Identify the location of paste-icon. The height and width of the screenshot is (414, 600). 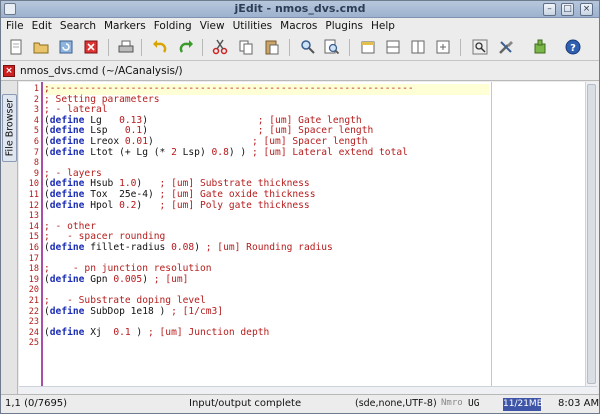
(272, 47).